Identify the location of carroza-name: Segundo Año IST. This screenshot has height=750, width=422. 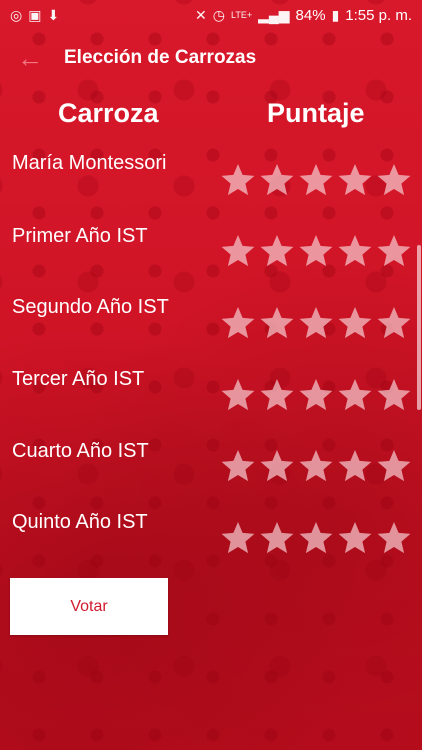
(90, 307).